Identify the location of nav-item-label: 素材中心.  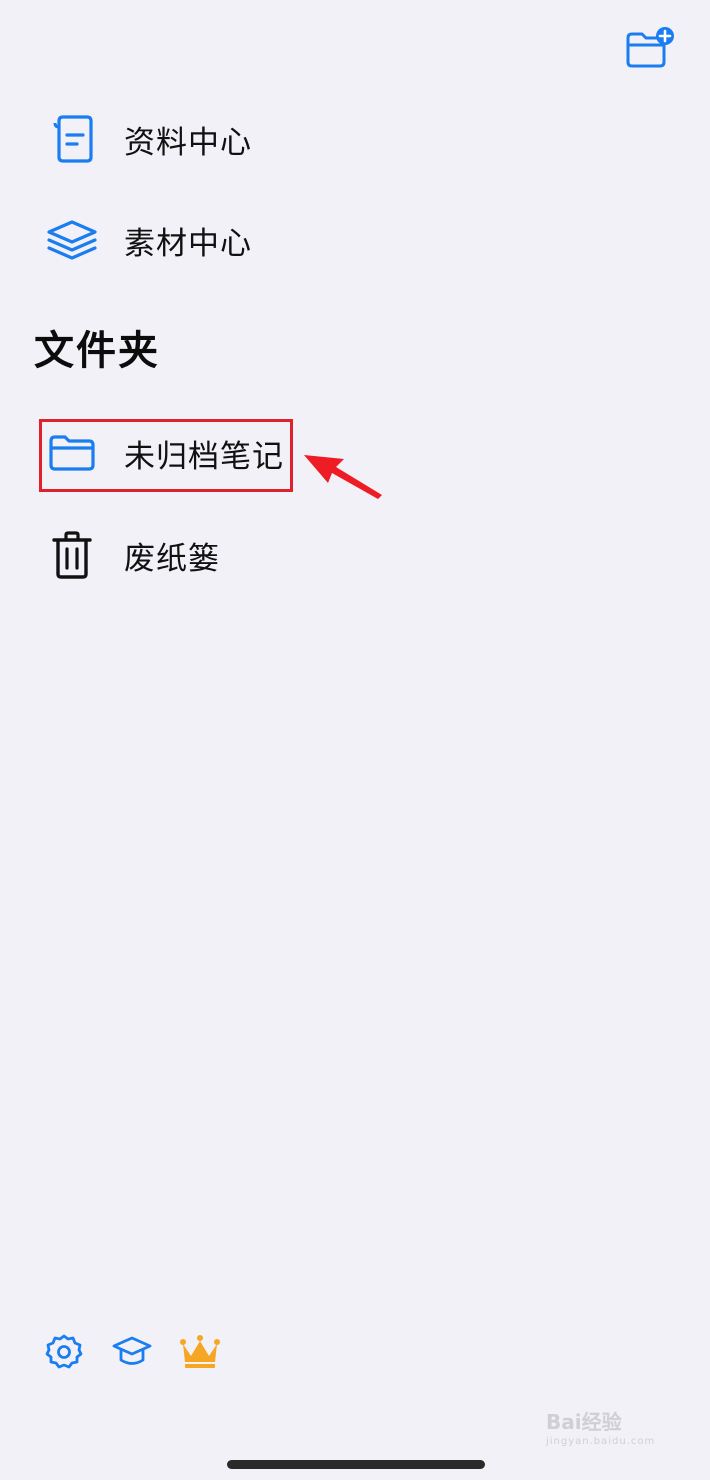
(188, 243).